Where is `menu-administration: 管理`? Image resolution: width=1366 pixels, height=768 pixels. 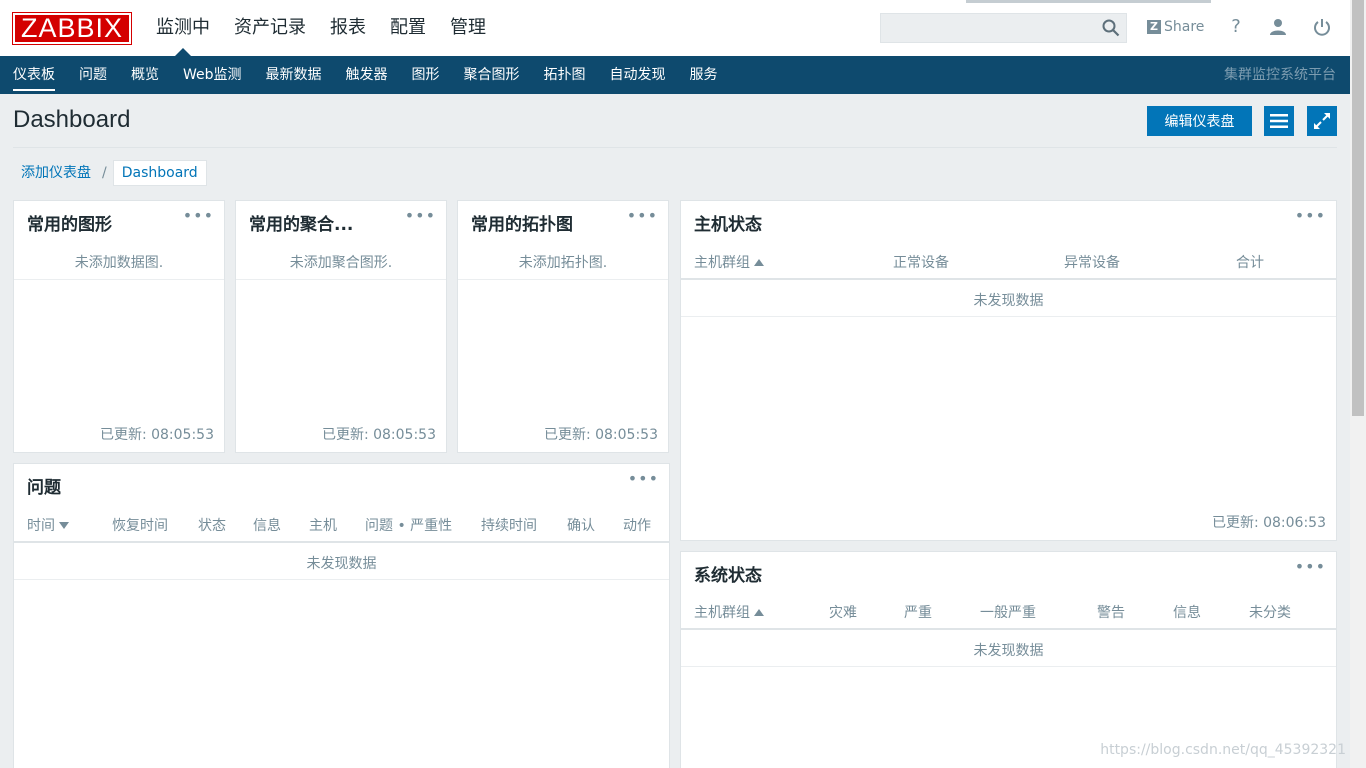 menu-administration: 管理 is located at coordinates (468, 28).